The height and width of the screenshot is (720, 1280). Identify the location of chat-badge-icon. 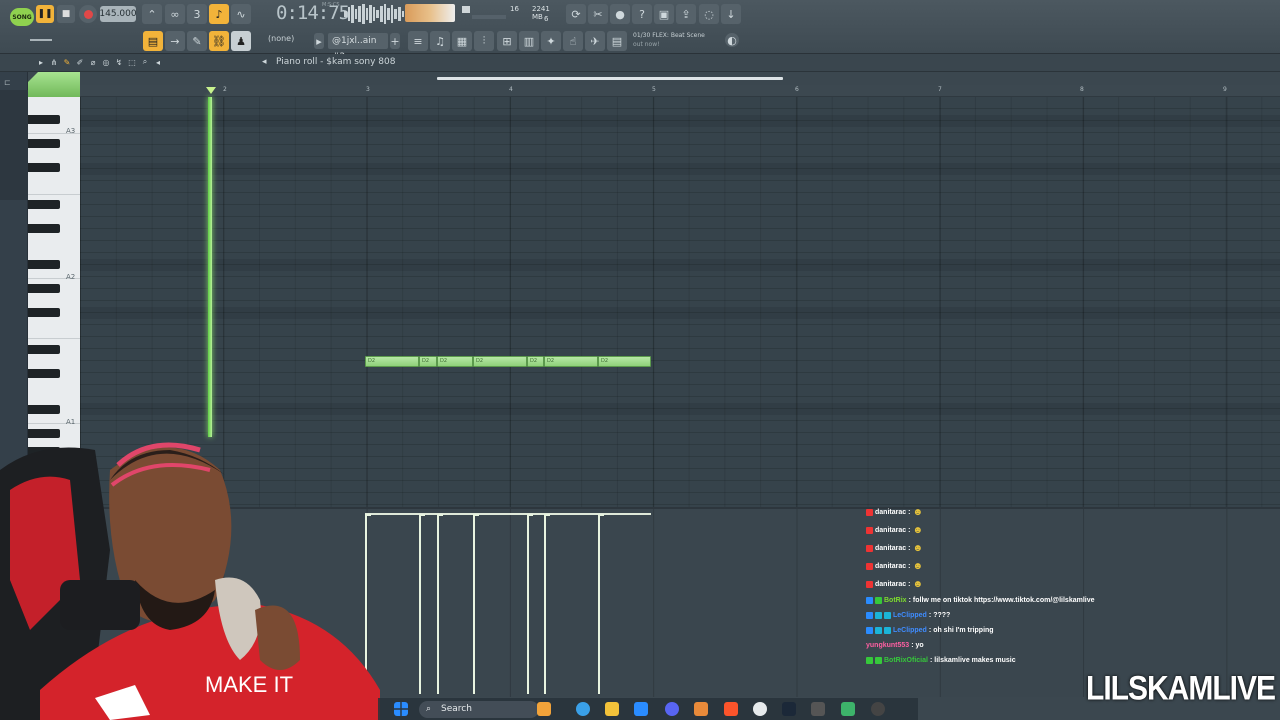
(887, 630).